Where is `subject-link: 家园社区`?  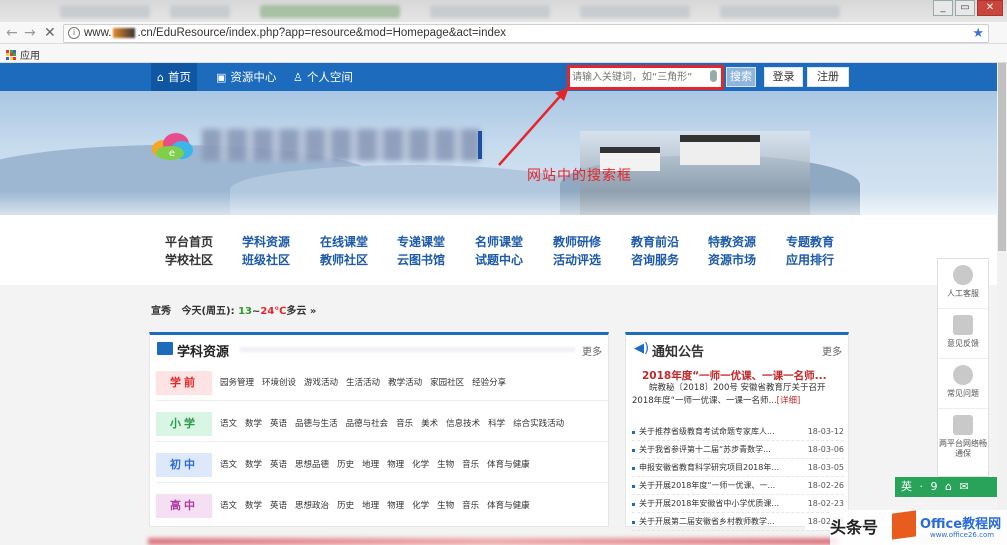
subject-link: 家园社区 is located at coordinates (447, 382).